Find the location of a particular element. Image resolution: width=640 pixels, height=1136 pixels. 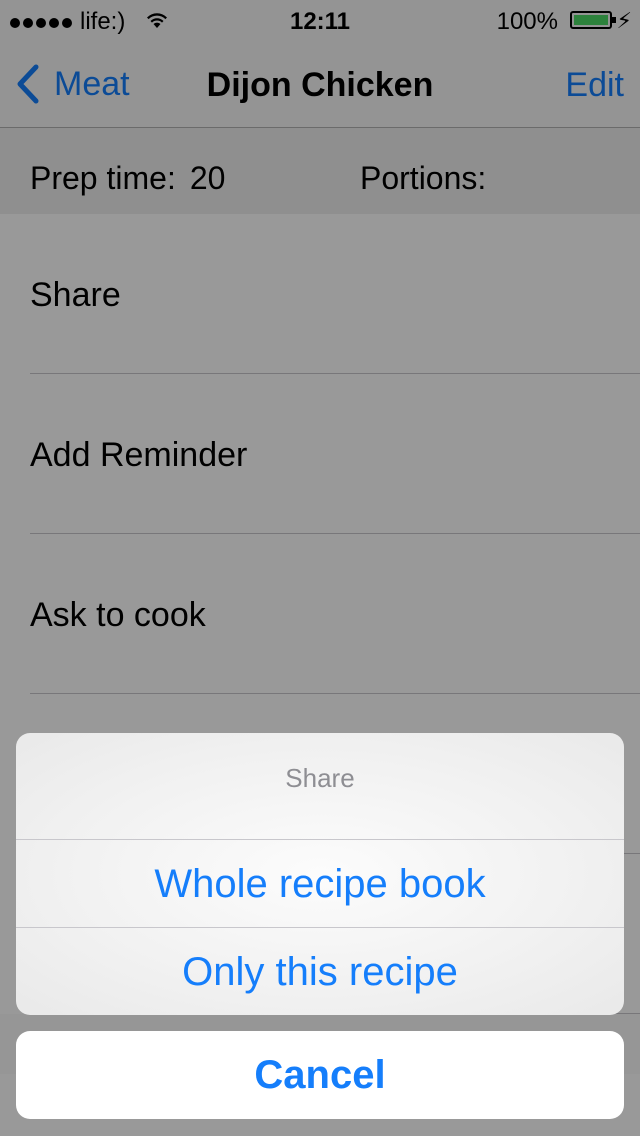

cancel-button: Cancel is located at coordinates (320, 1075).